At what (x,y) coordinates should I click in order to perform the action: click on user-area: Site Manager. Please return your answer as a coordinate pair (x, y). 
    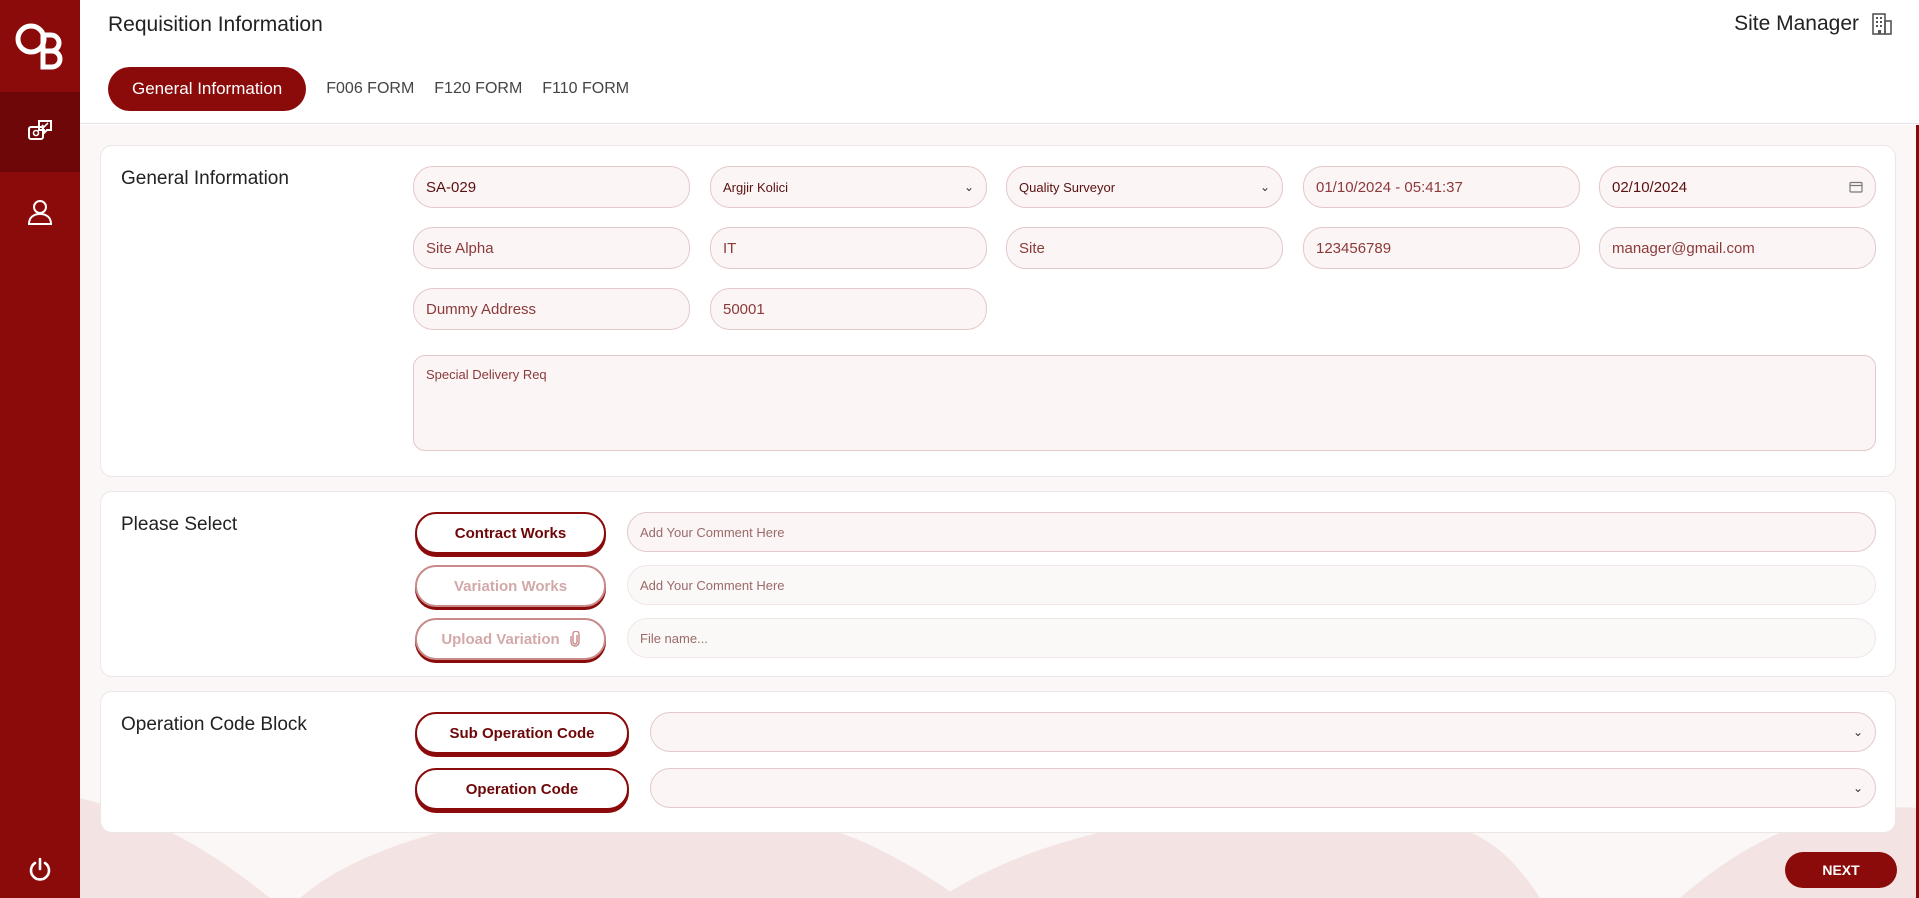
    Looking at the image, I should click on (1813, 24).